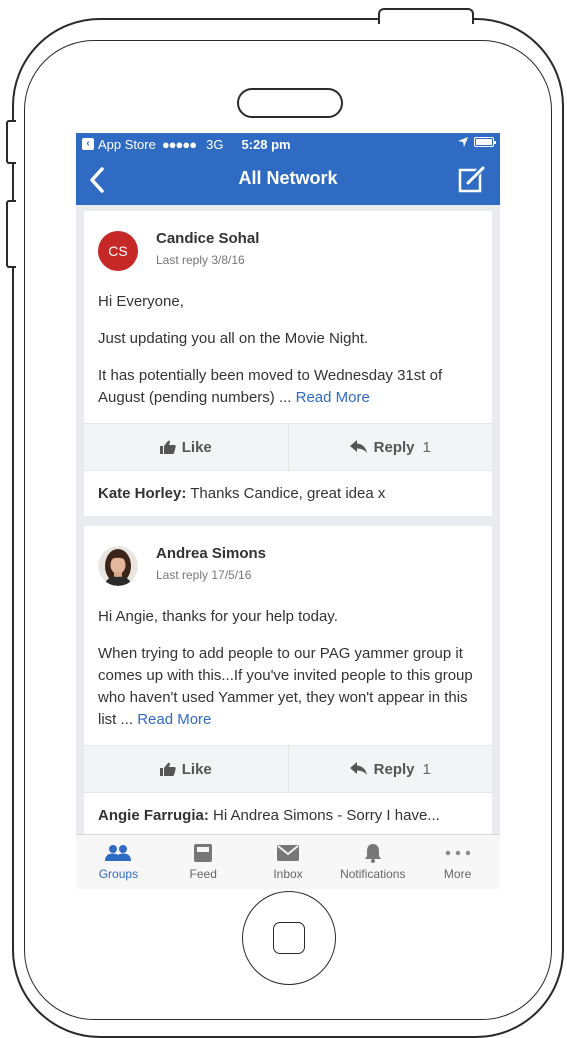 This screenshot has height=1038, width=567. Describe the element at coordinates (211, 553) in the screenshot. I see `post-author: Andrea Simons` at that location.